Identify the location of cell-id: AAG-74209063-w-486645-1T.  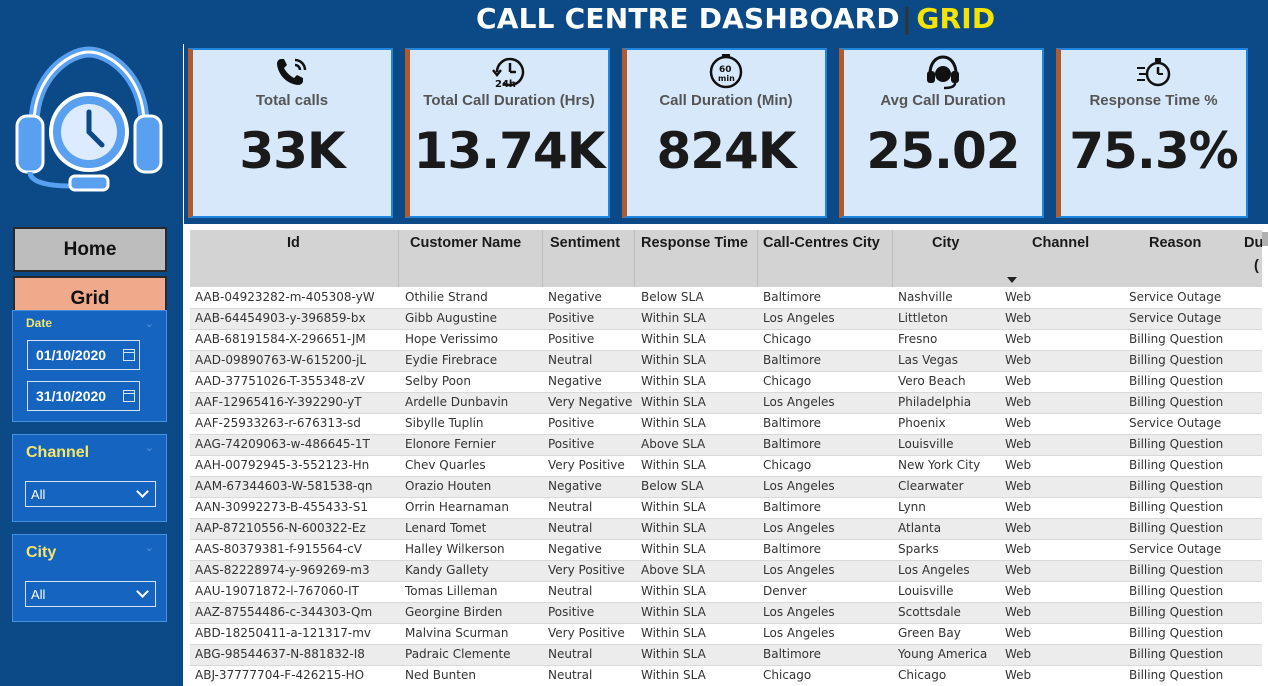
(282, 444).